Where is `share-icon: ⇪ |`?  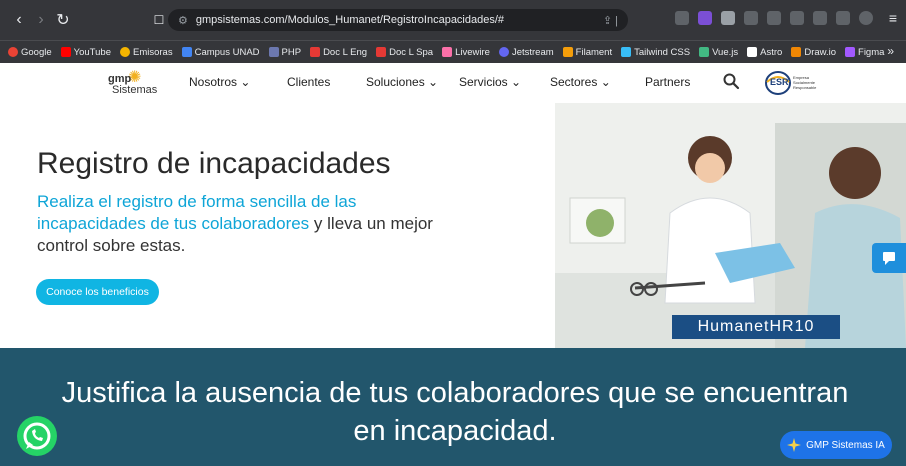
share-icon: ⇪ | is located at coordinates (610, 20).